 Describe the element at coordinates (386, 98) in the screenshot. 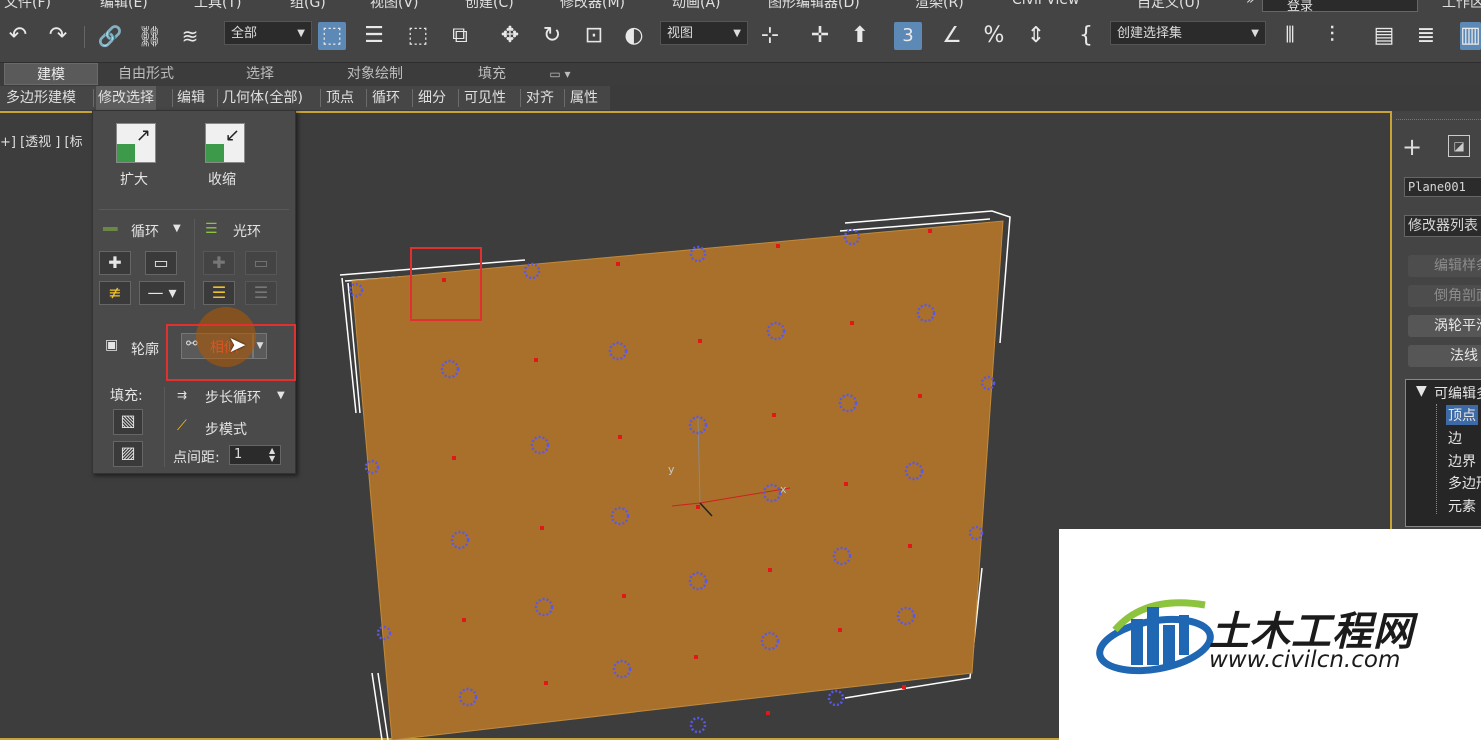

I see `subtab-loops: 循环` at that location.